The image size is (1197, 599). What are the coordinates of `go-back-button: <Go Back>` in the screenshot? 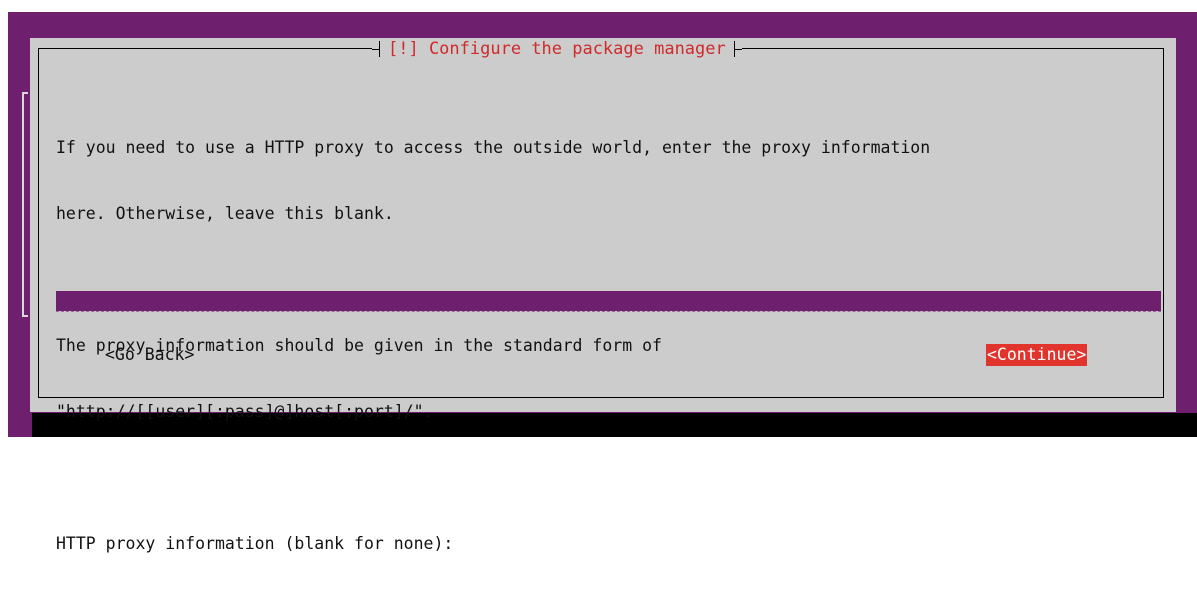 It's located at (149, 355).